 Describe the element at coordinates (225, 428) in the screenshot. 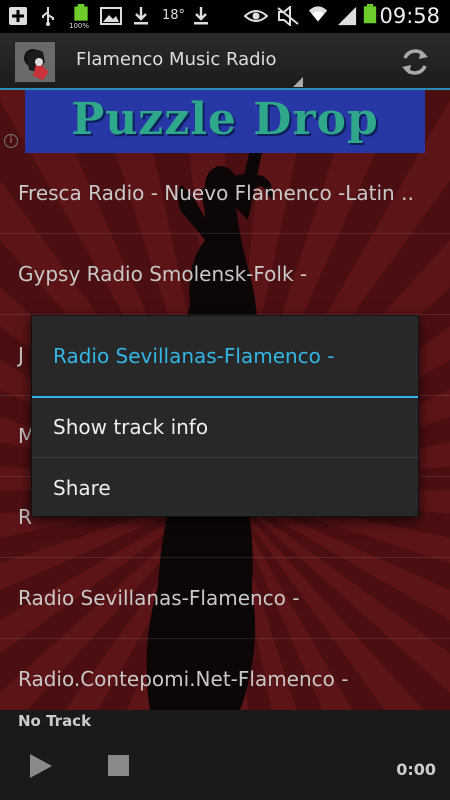

I see `show-track-info-item: Show track info` at that location.